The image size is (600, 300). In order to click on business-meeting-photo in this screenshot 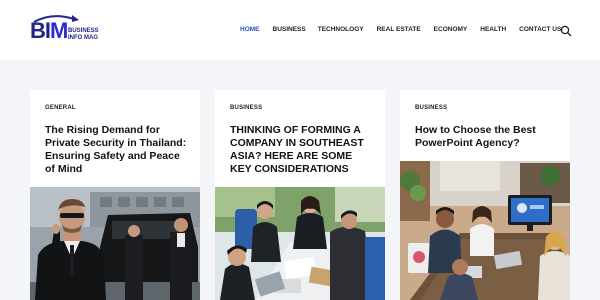, I will do `click(300, 243)`.